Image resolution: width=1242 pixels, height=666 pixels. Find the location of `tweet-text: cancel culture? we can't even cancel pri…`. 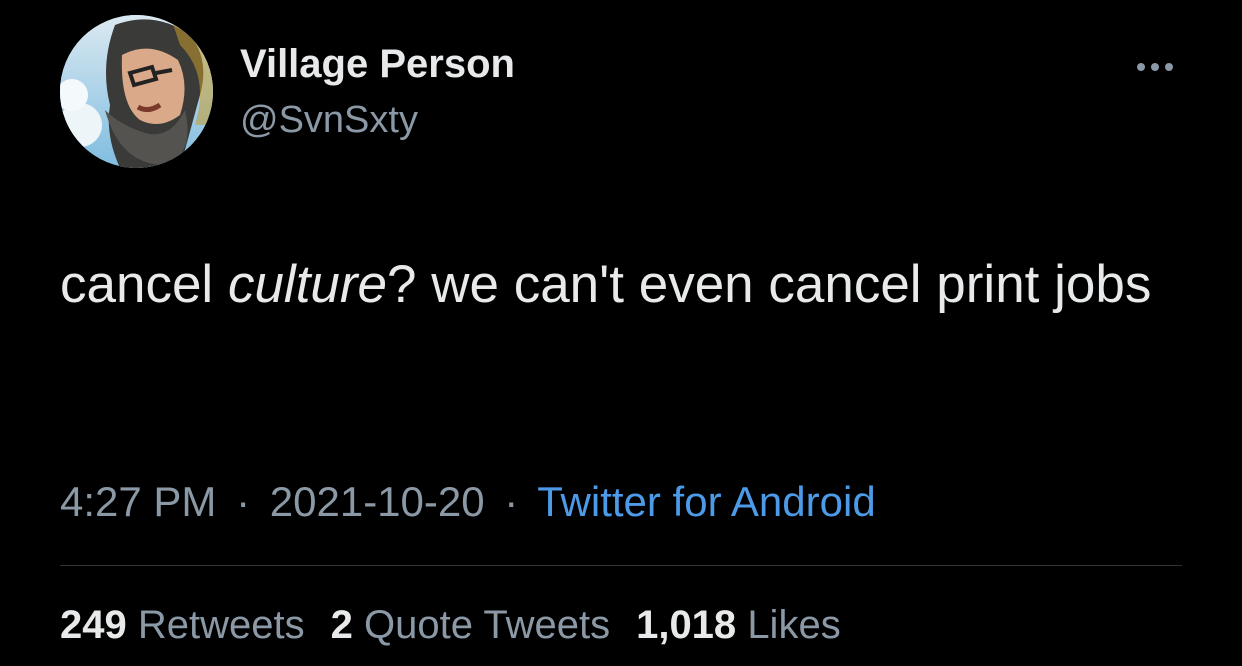

tweet-text: cancel culture? we can't even cancel pri… is located at coordinates (625, 284).